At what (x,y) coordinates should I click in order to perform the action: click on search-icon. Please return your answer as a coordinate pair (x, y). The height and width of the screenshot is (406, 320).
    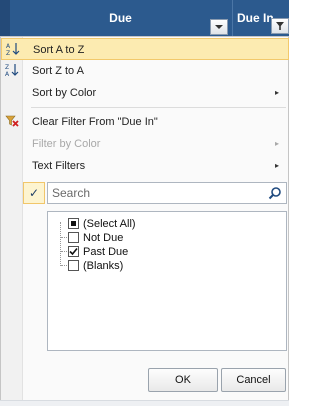
    Looking at the image, I should click on (275, 193).